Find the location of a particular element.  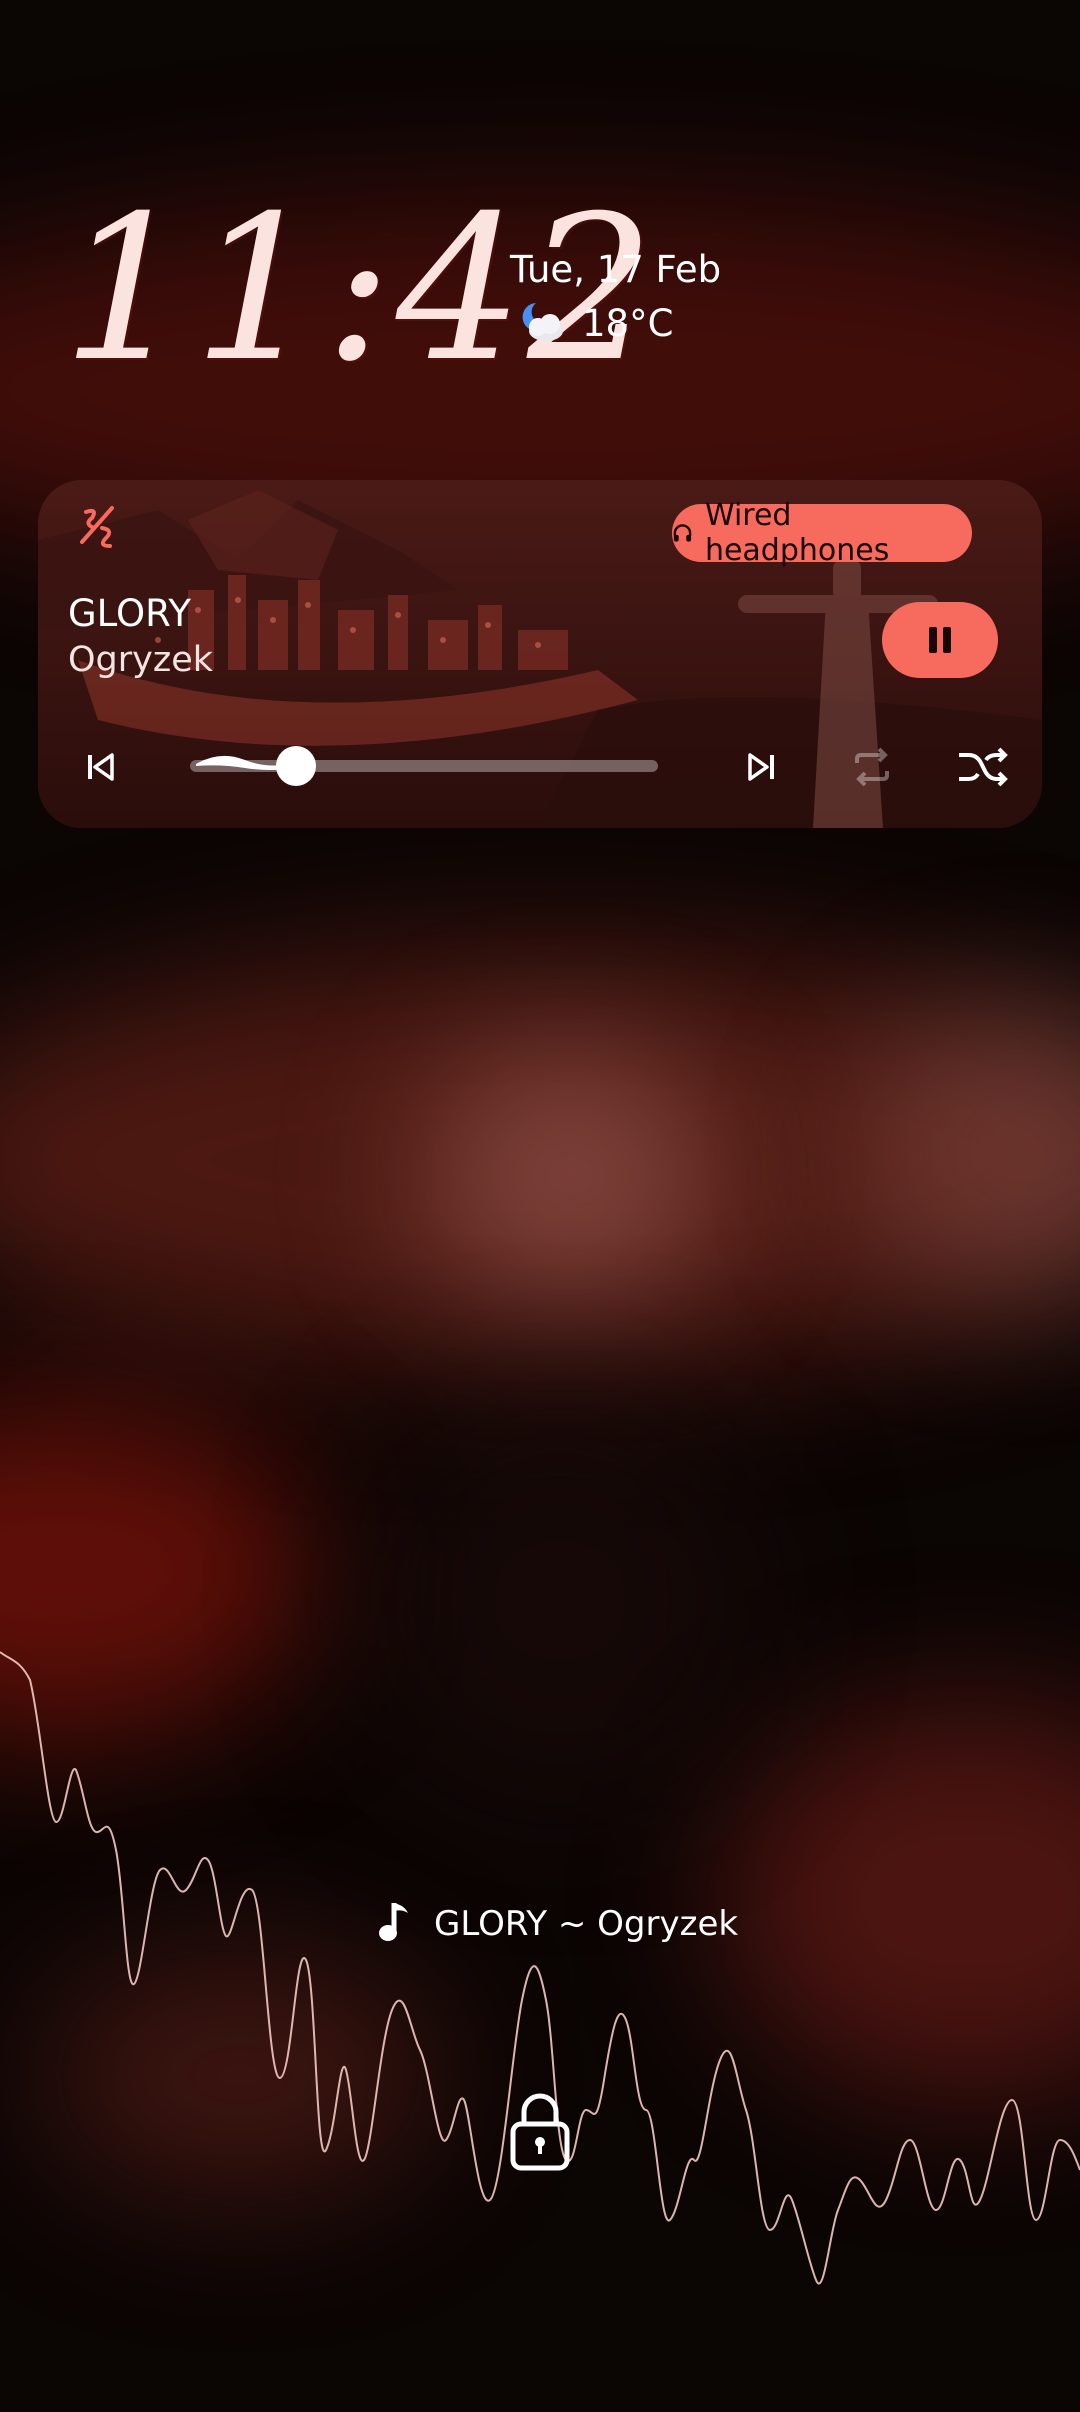

now-playing-ticker: GLORY ~ Ogryzek is located at coordinates (556, 1924).